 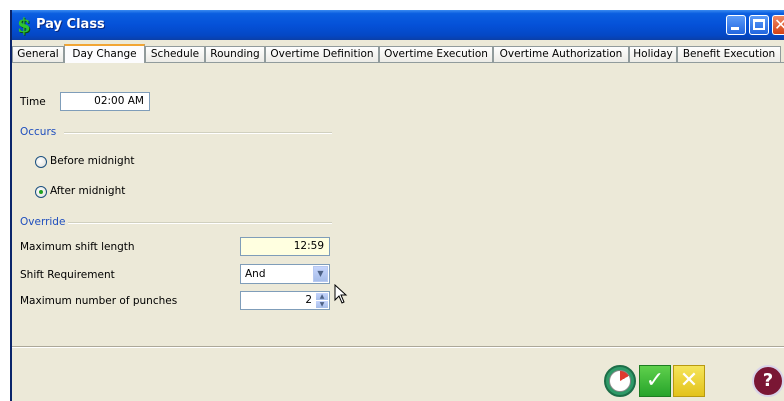 I want to click on close-button: ✕, so click(x=778, y=25).